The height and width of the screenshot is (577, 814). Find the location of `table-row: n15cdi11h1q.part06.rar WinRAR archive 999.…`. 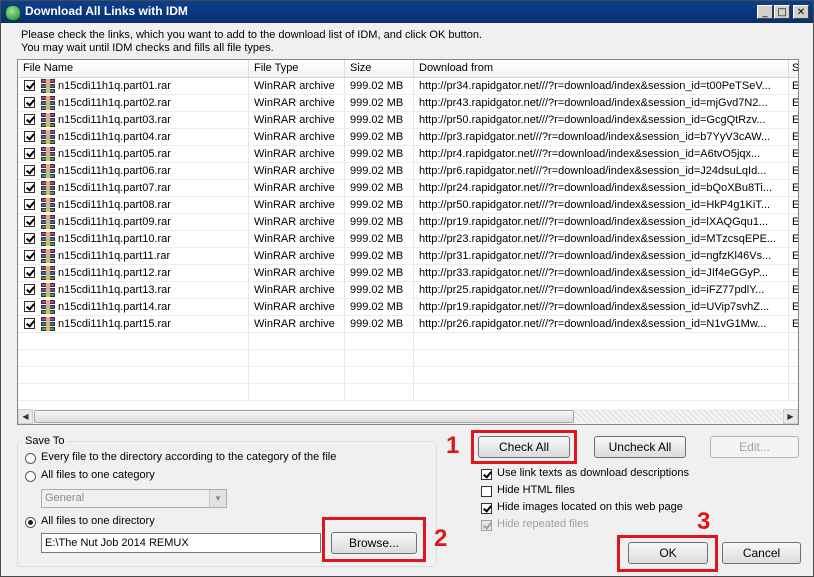

table-row: n15cdi11h1q.part06.rar WinRAR archive 999.… is located at coordinates (408, 171).